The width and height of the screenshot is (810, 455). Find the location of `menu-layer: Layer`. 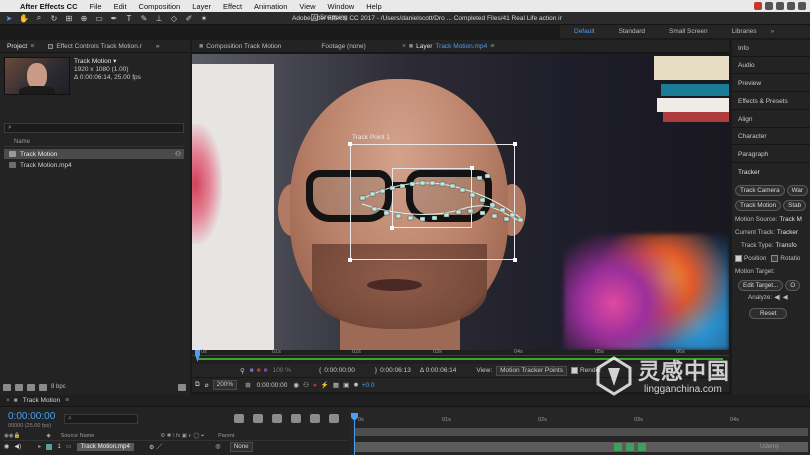

menu-layer: Layer is located at coordinates (201, 6).